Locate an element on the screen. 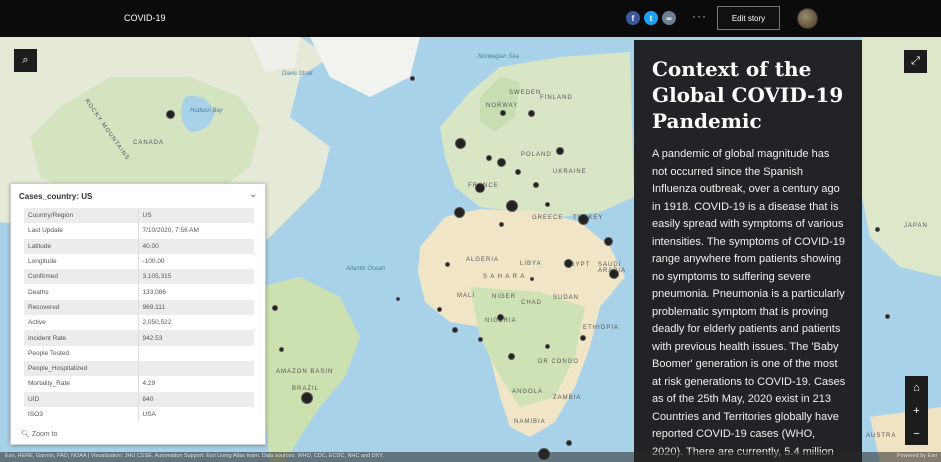 The width and height of the screenshot is (941, 462). attribute-value: 2,050,522 is located at coordinates (196, 323).